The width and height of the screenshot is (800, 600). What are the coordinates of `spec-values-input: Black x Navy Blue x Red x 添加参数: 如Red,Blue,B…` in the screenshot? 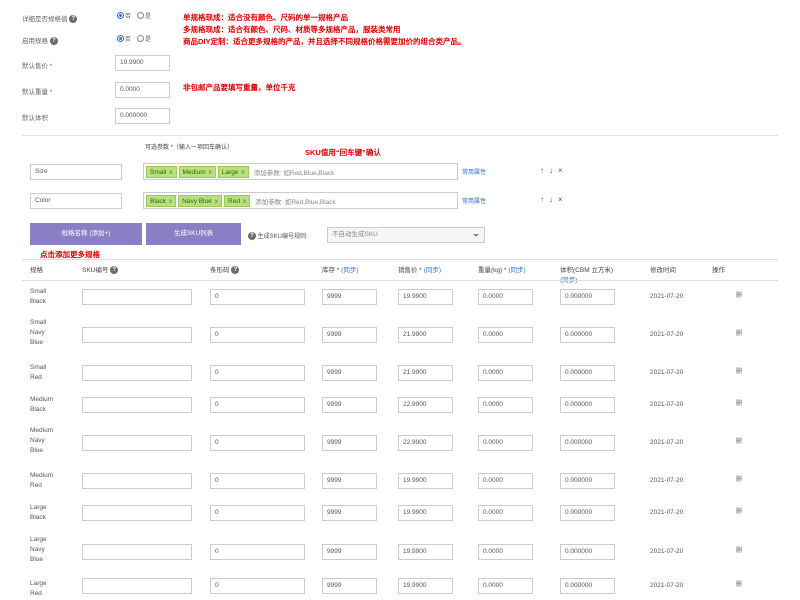 It's located at (300, 200).